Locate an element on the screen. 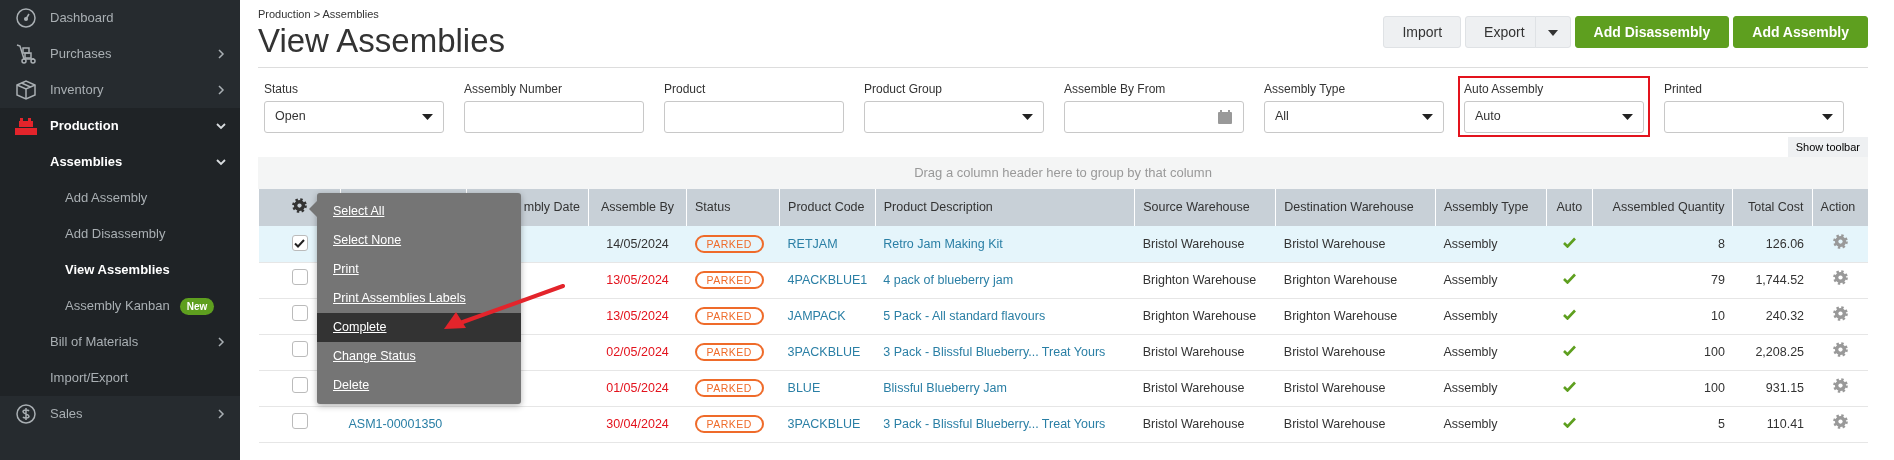 This screenshot has height=460, width=1894. menu-item: Delete is located at coordinates (419, 386).